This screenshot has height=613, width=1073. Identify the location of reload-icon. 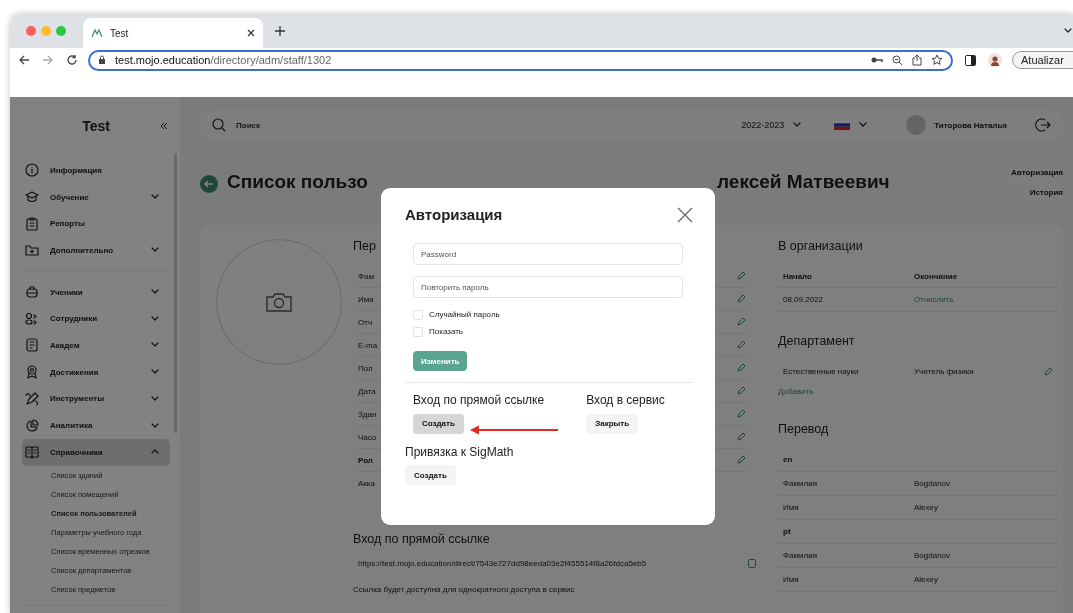
(72, 60).